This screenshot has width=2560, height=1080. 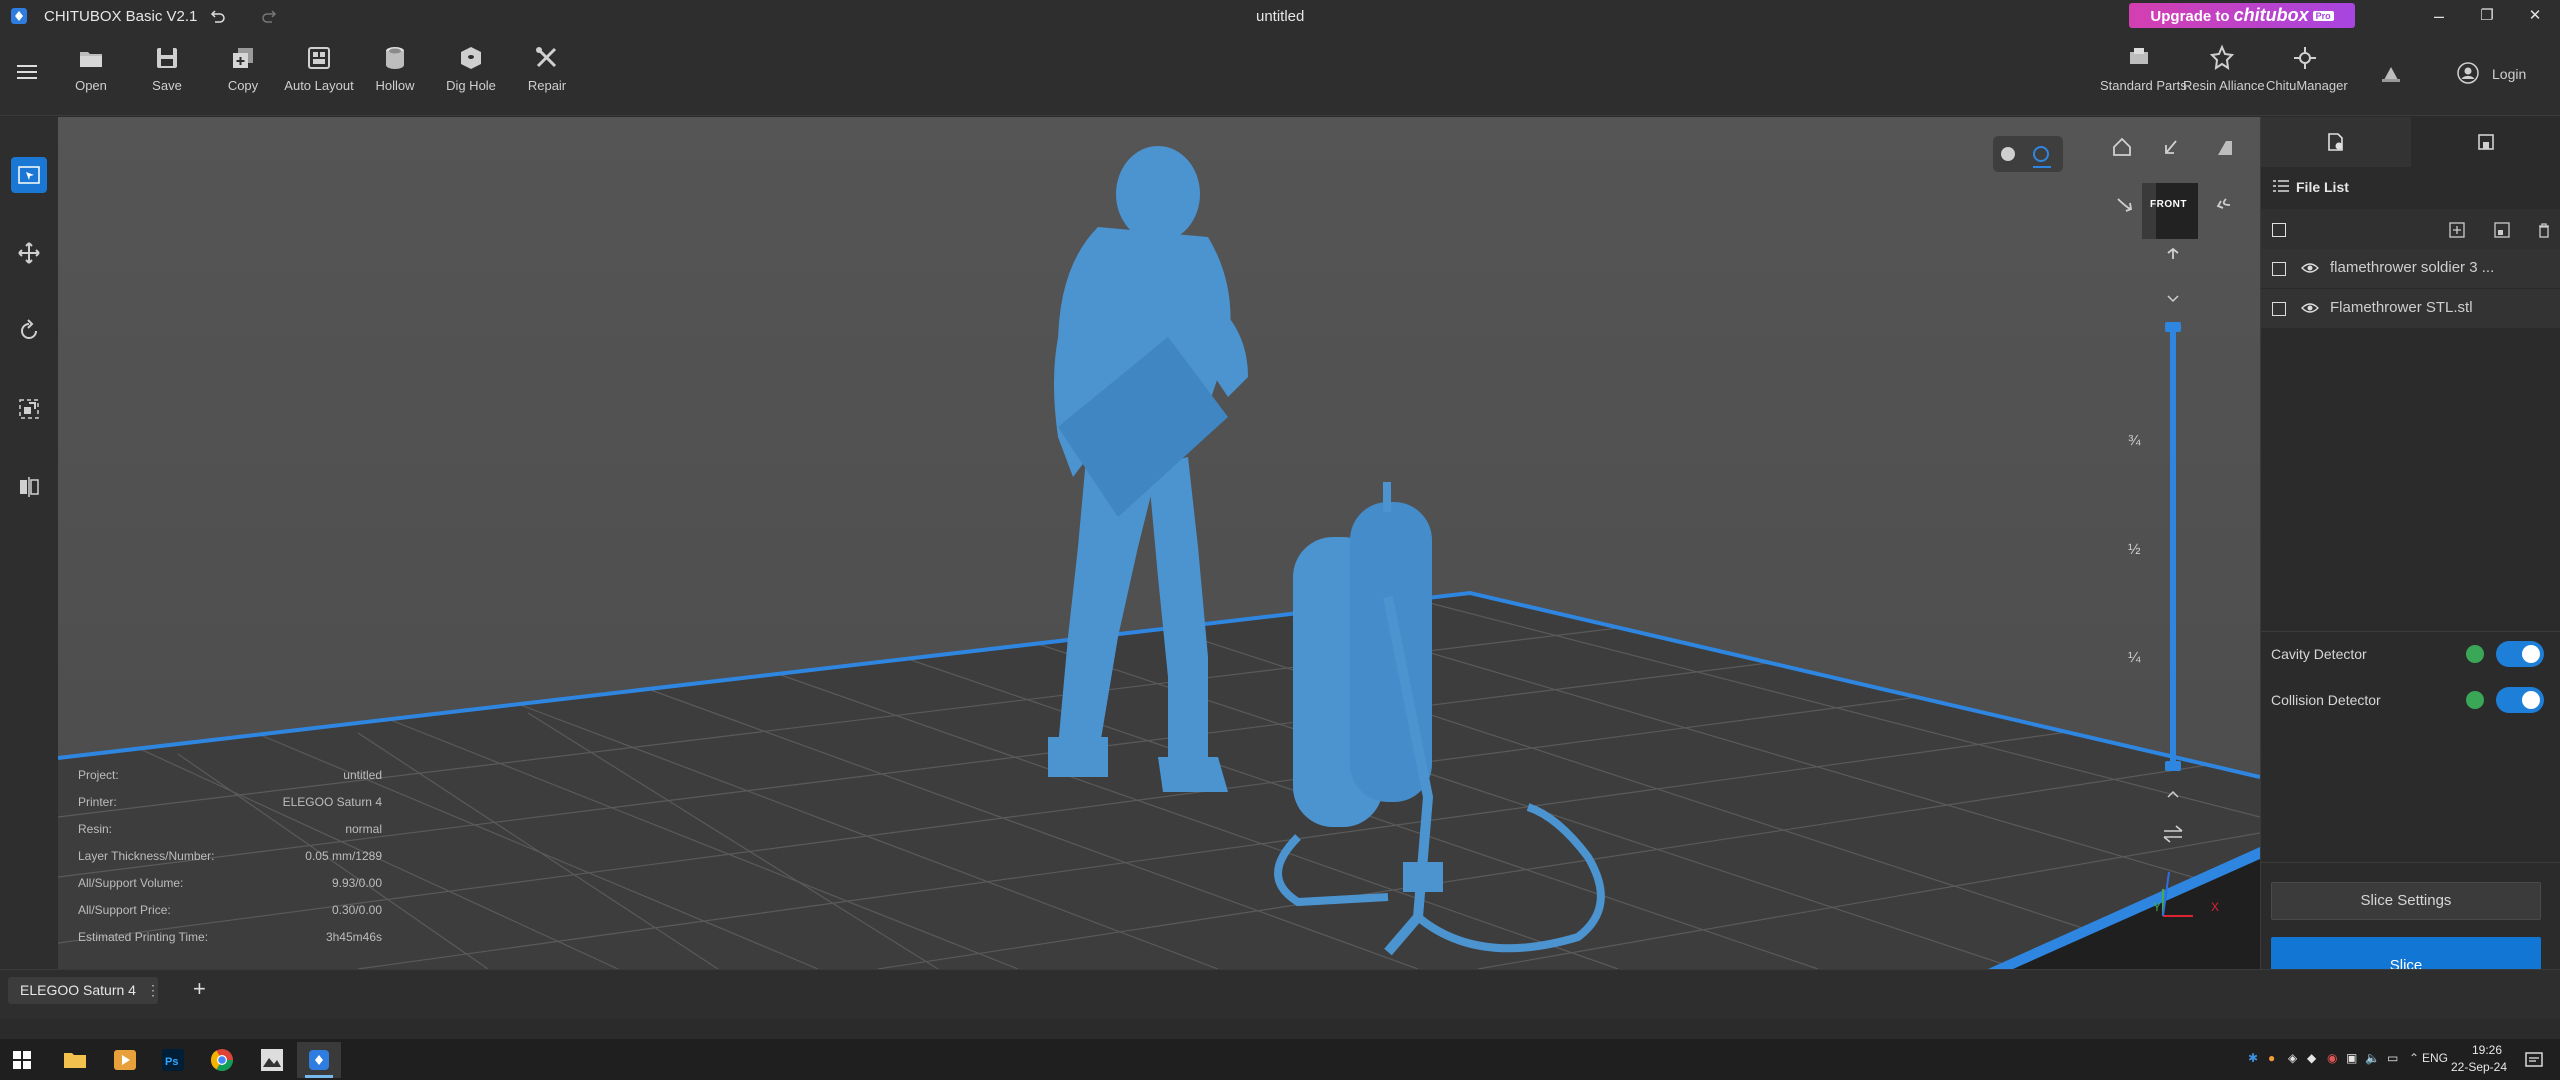 I want to click on maximize-button: ❐, so click(x=2487, y=16).